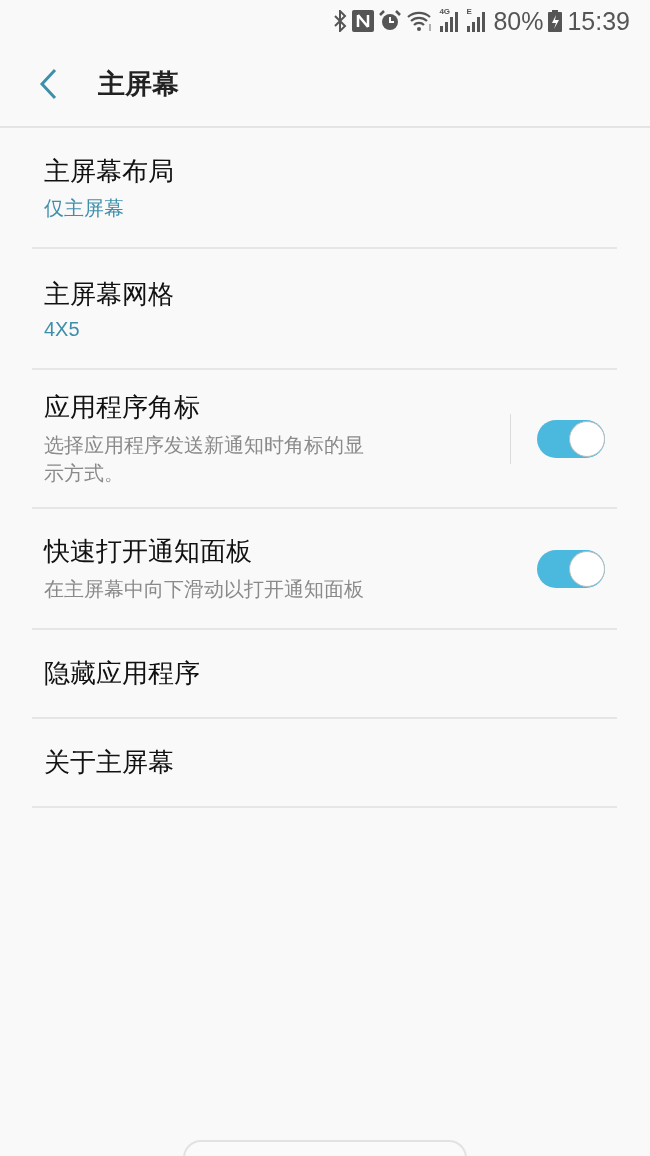 Image resolution: width=650 pixels, height=1156 pixels. Describe the element at coordinates (324, 188) in the screenshot. I see `setting-item: 主屏幕布局 仅主屏幕` at that location.